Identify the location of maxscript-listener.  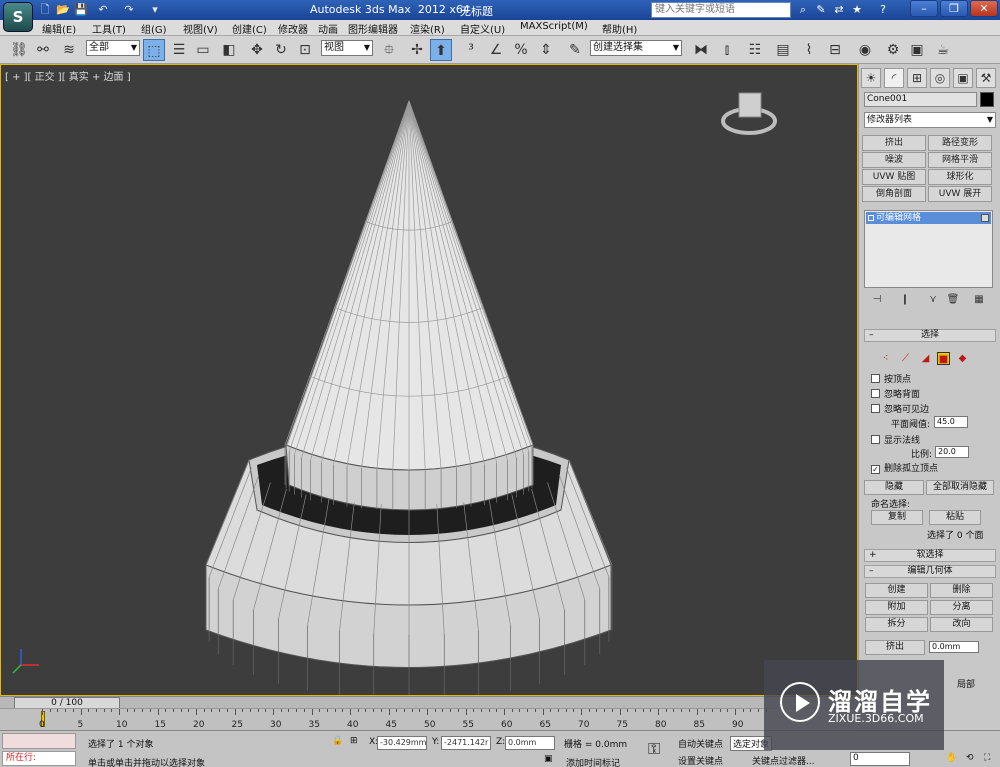
(39, 741).